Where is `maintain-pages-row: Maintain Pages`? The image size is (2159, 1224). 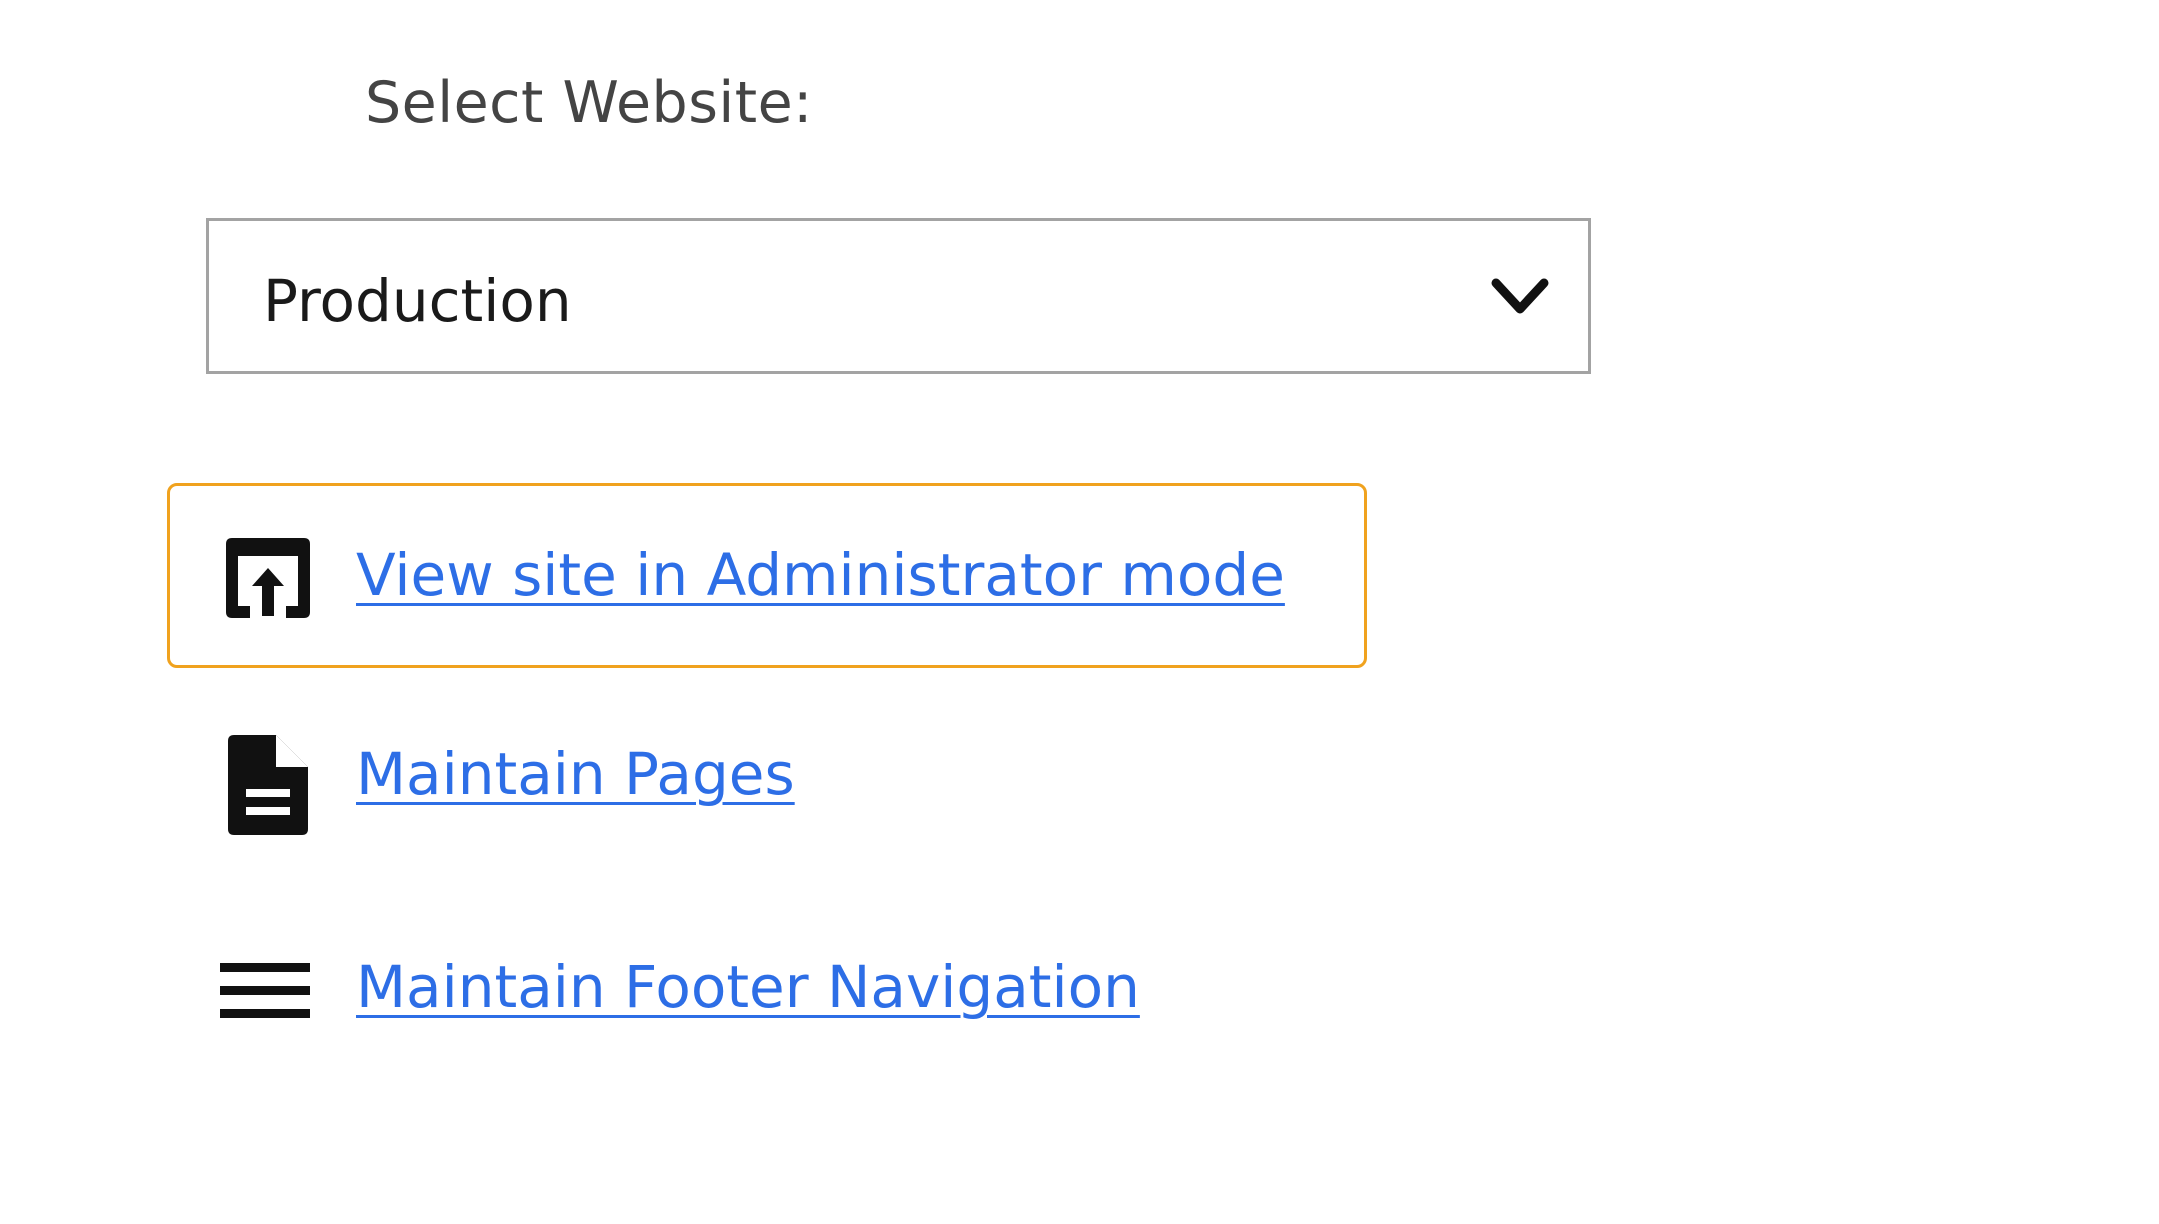
maintain-pages-row: Maintain Pages is located at coordinates (767, 781).